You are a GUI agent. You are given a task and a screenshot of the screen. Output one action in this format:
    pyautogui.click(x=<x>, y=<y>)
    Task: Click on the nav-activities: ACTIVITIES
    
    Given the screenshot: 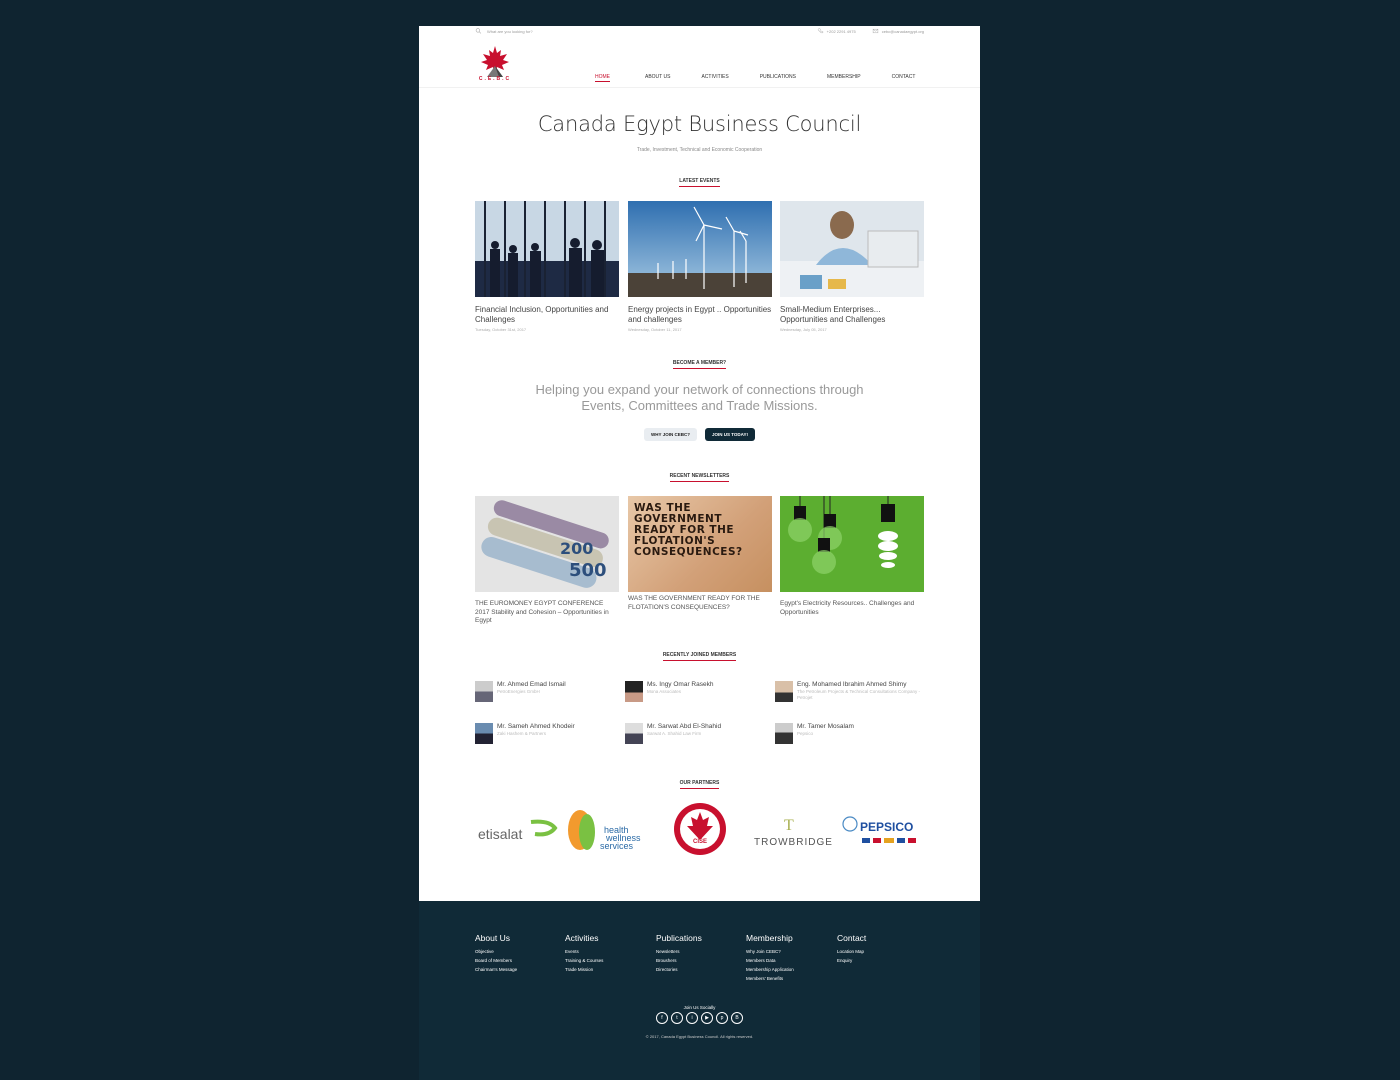 What is the action you would take?
    pyautogui.click(x=714, y=78)
    